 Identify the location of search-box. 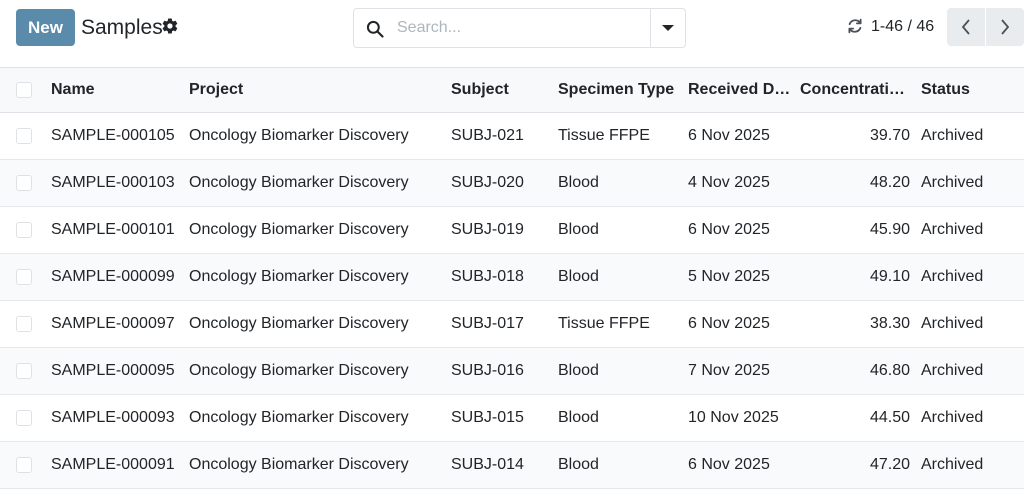
(519, 28).